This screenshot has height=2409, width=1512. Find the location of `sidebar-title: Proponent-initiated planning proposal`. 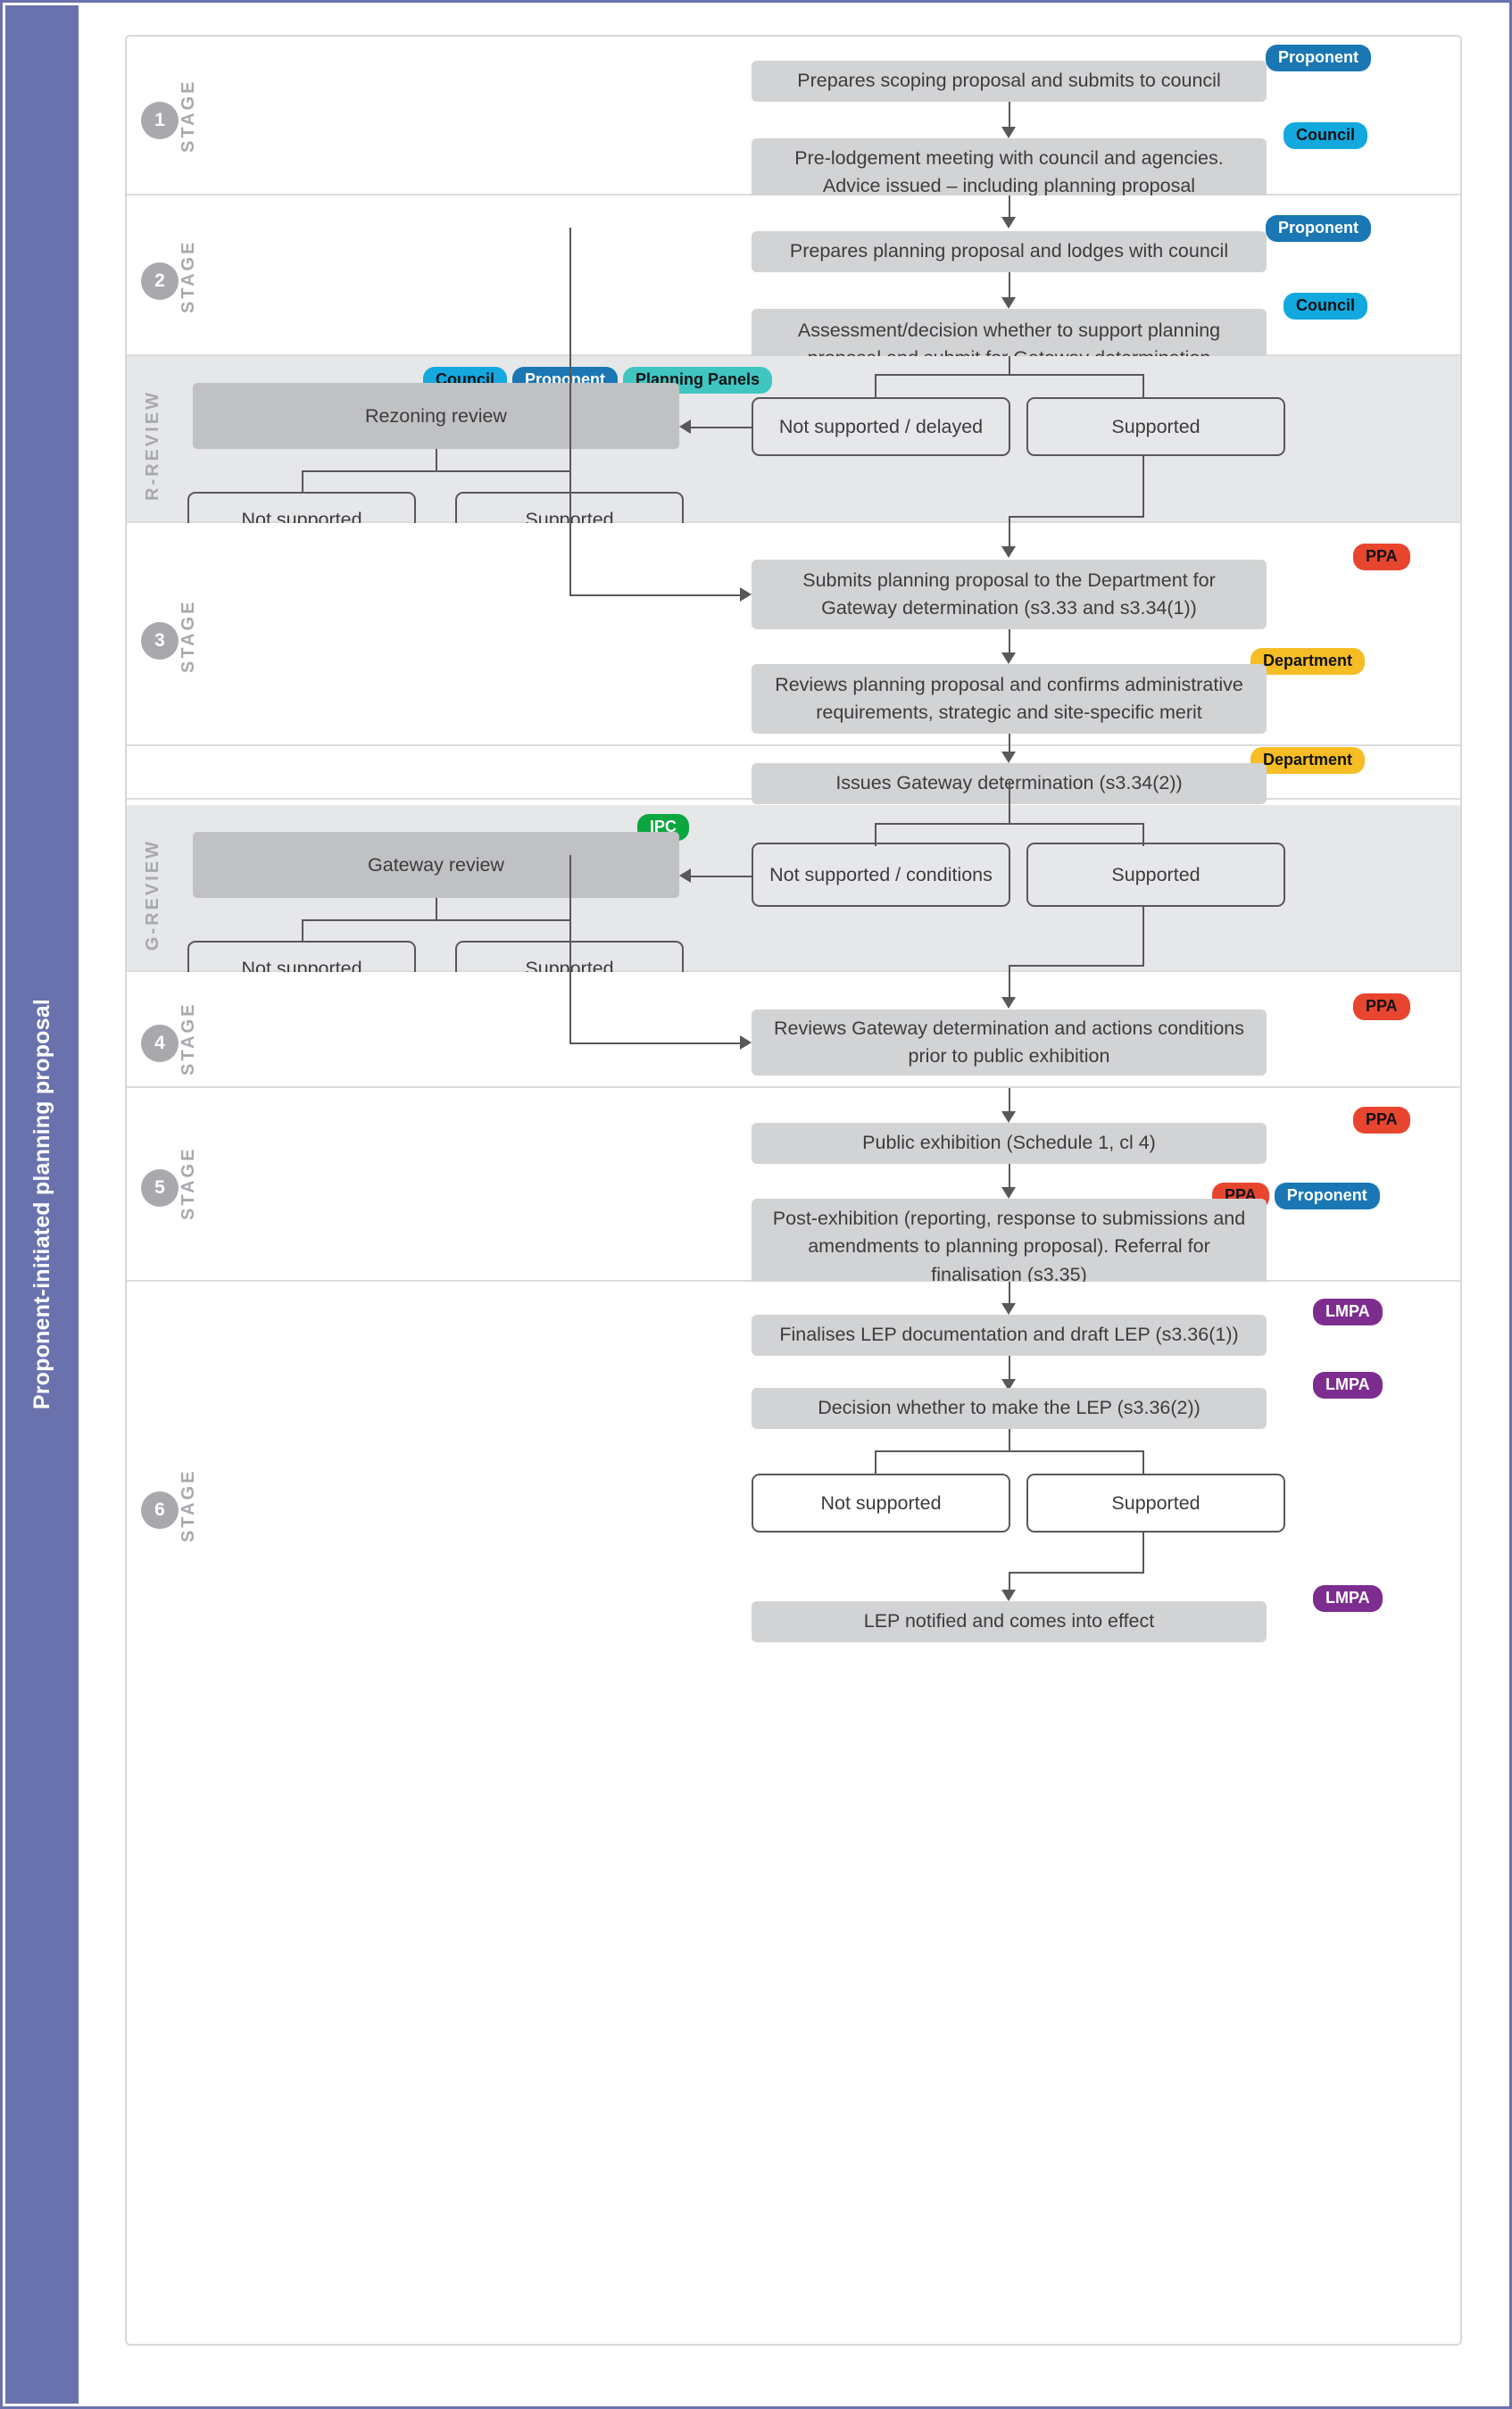

sidebar-title: Proponent-initiated planning proposal is located at coordinates (42, 1204).